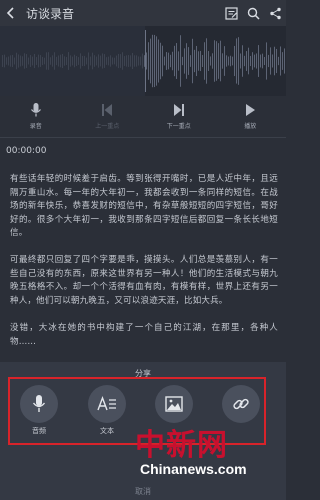 The width and height of the screenshot is (320, 500). I want to click on share-audio-label: 音频, so click(39, 431).